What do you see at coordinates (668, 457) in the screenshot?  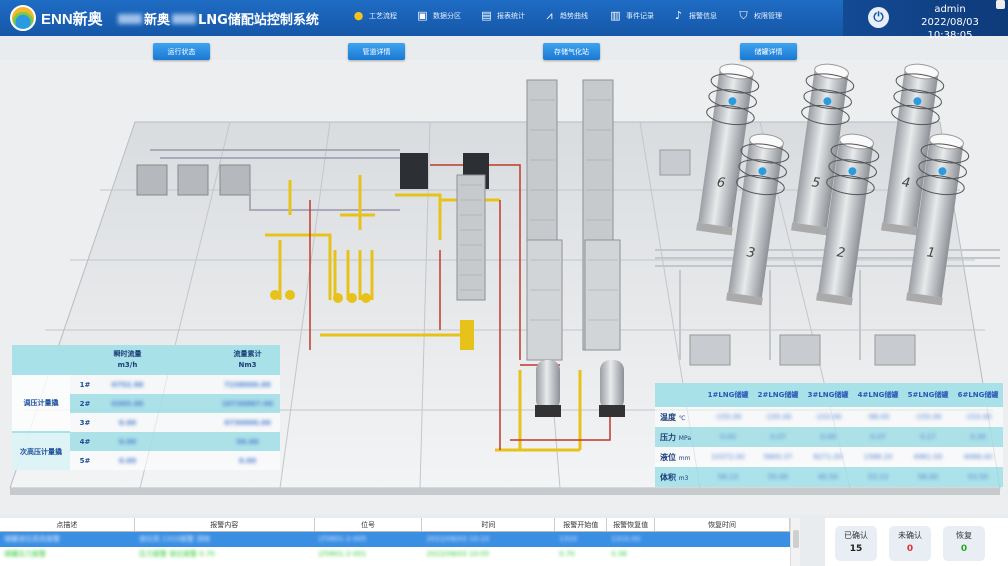 I see `label: 液位` at bounding box center [668, 457].